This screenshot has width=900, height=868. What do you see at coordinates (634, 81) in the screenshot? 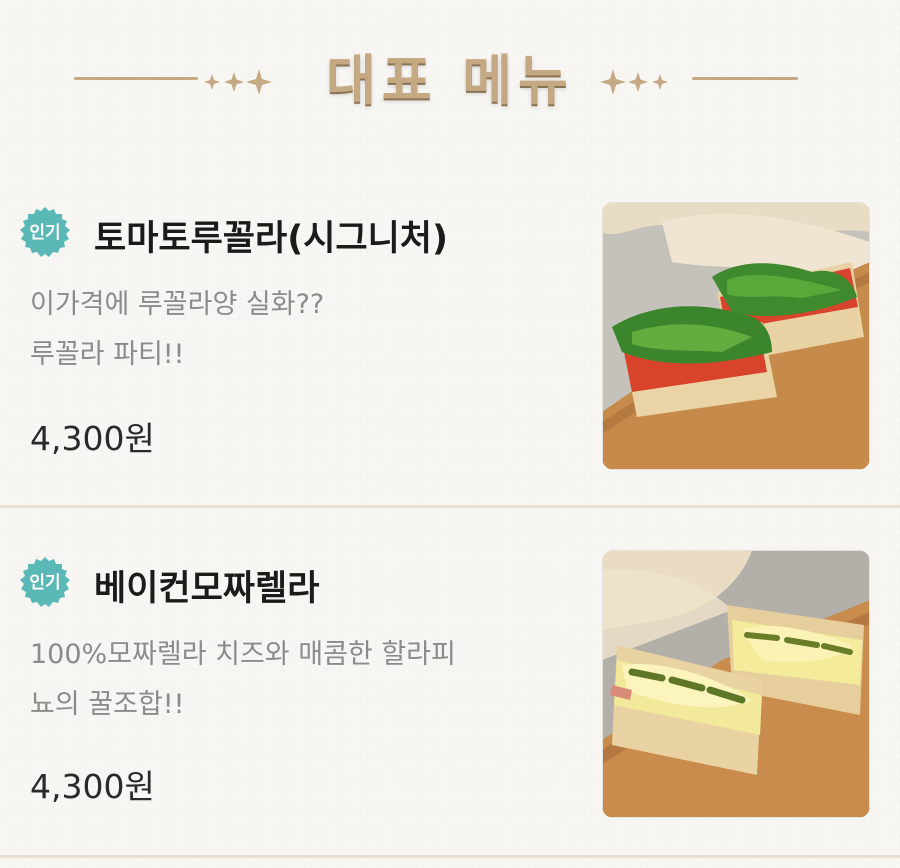
I see `sparkle-icon` at bounding box center [634, 81].